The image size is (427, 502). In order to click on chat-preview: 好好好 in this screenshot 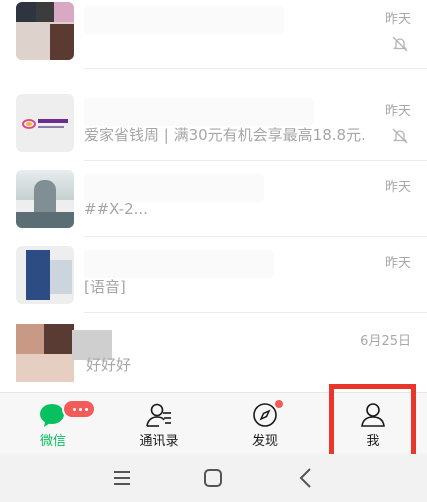, I will do `click(109, 365)`.